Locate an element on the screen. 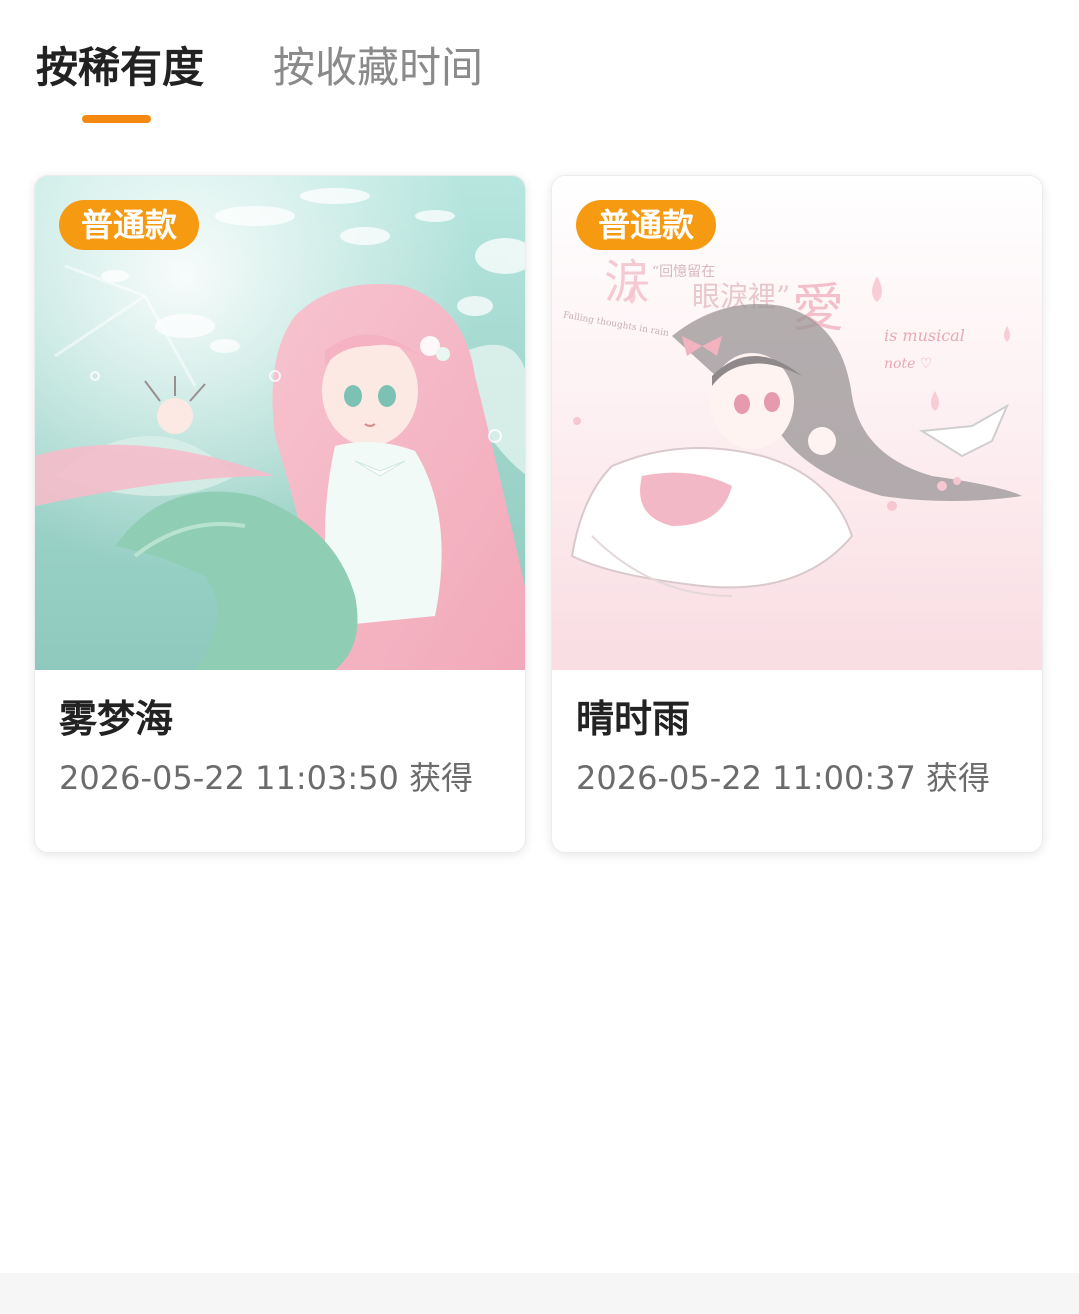  art-script-2: note ♡ is located at coordinates (908, 364).